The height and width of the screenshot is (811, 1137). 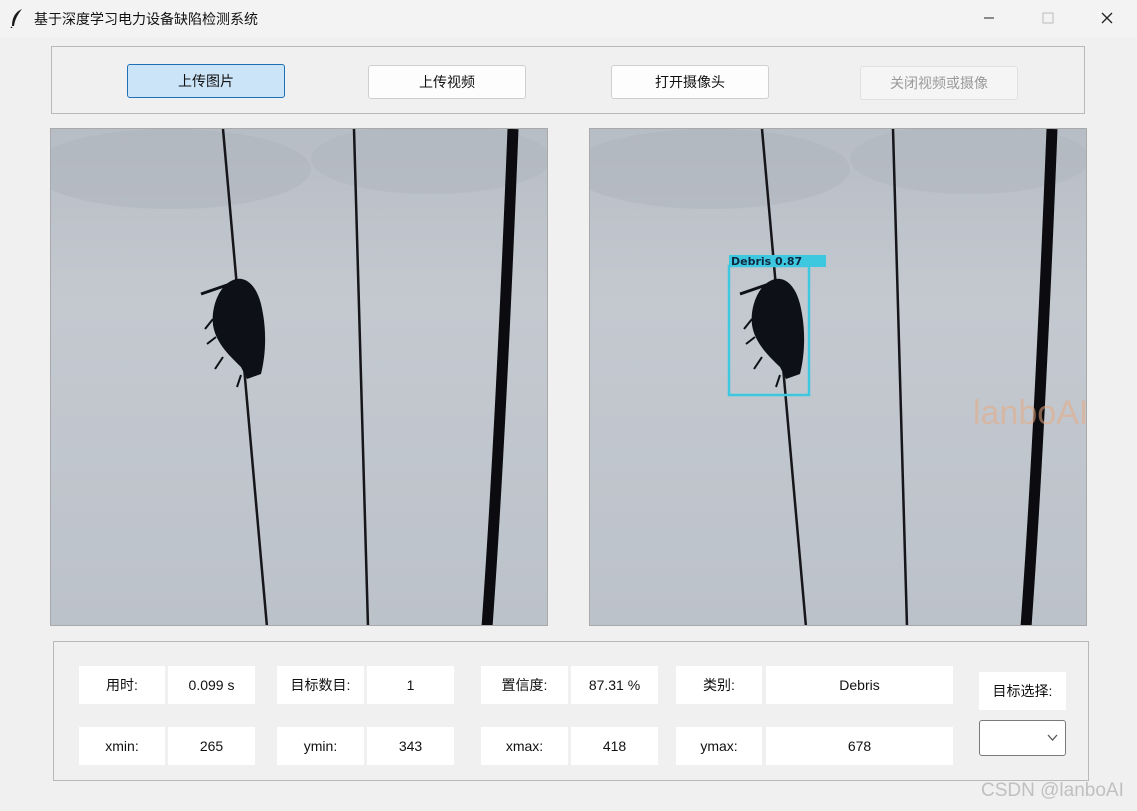 I want to click on time-label: 用时:, so click(x=122, y=685).